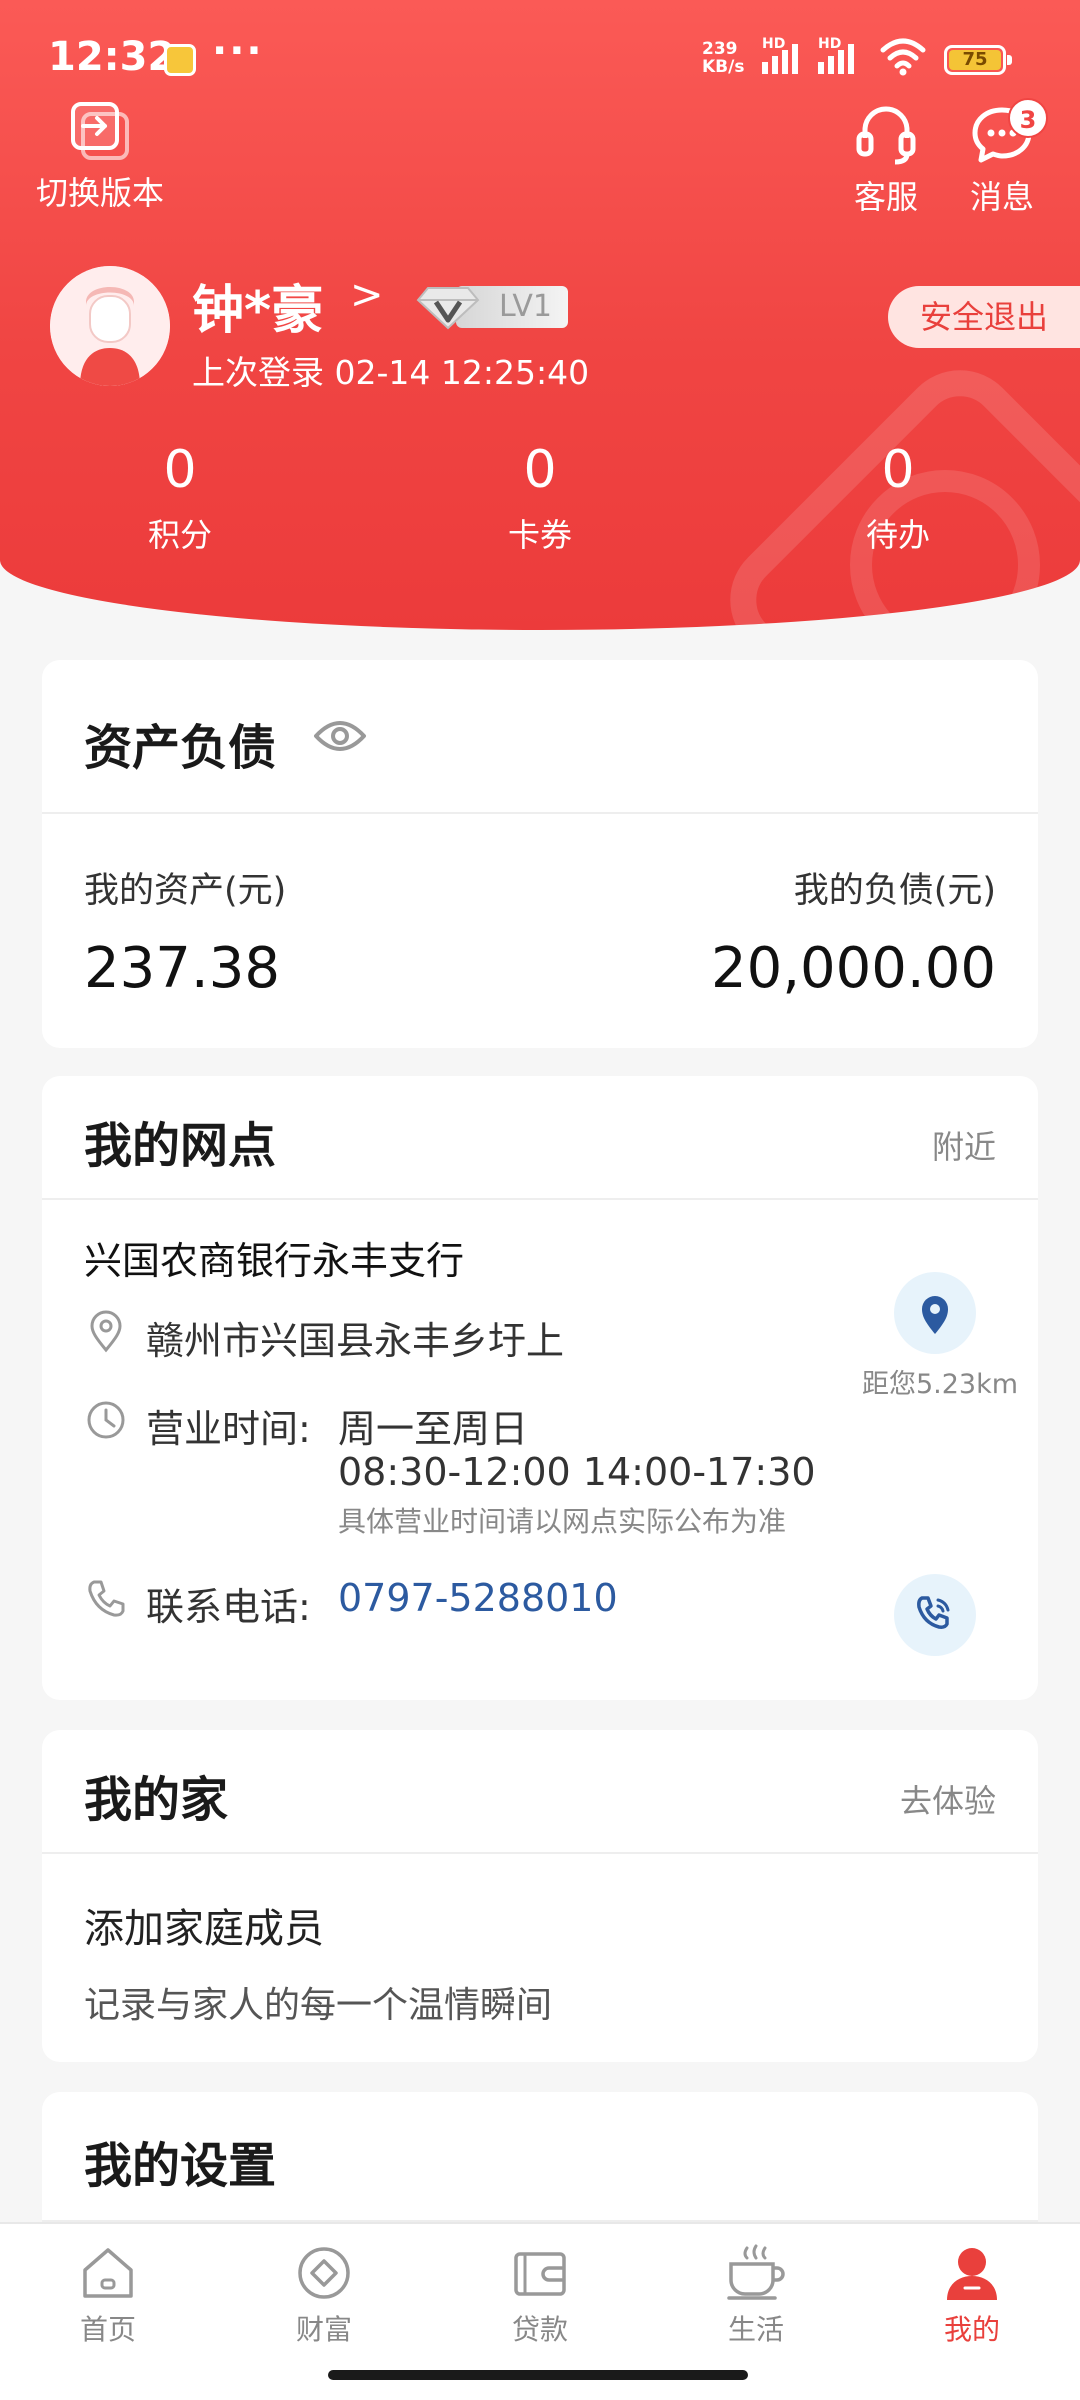 The image size is (1080, 2400). I want to click on message-count-badge: 3, so click(1028, 118).